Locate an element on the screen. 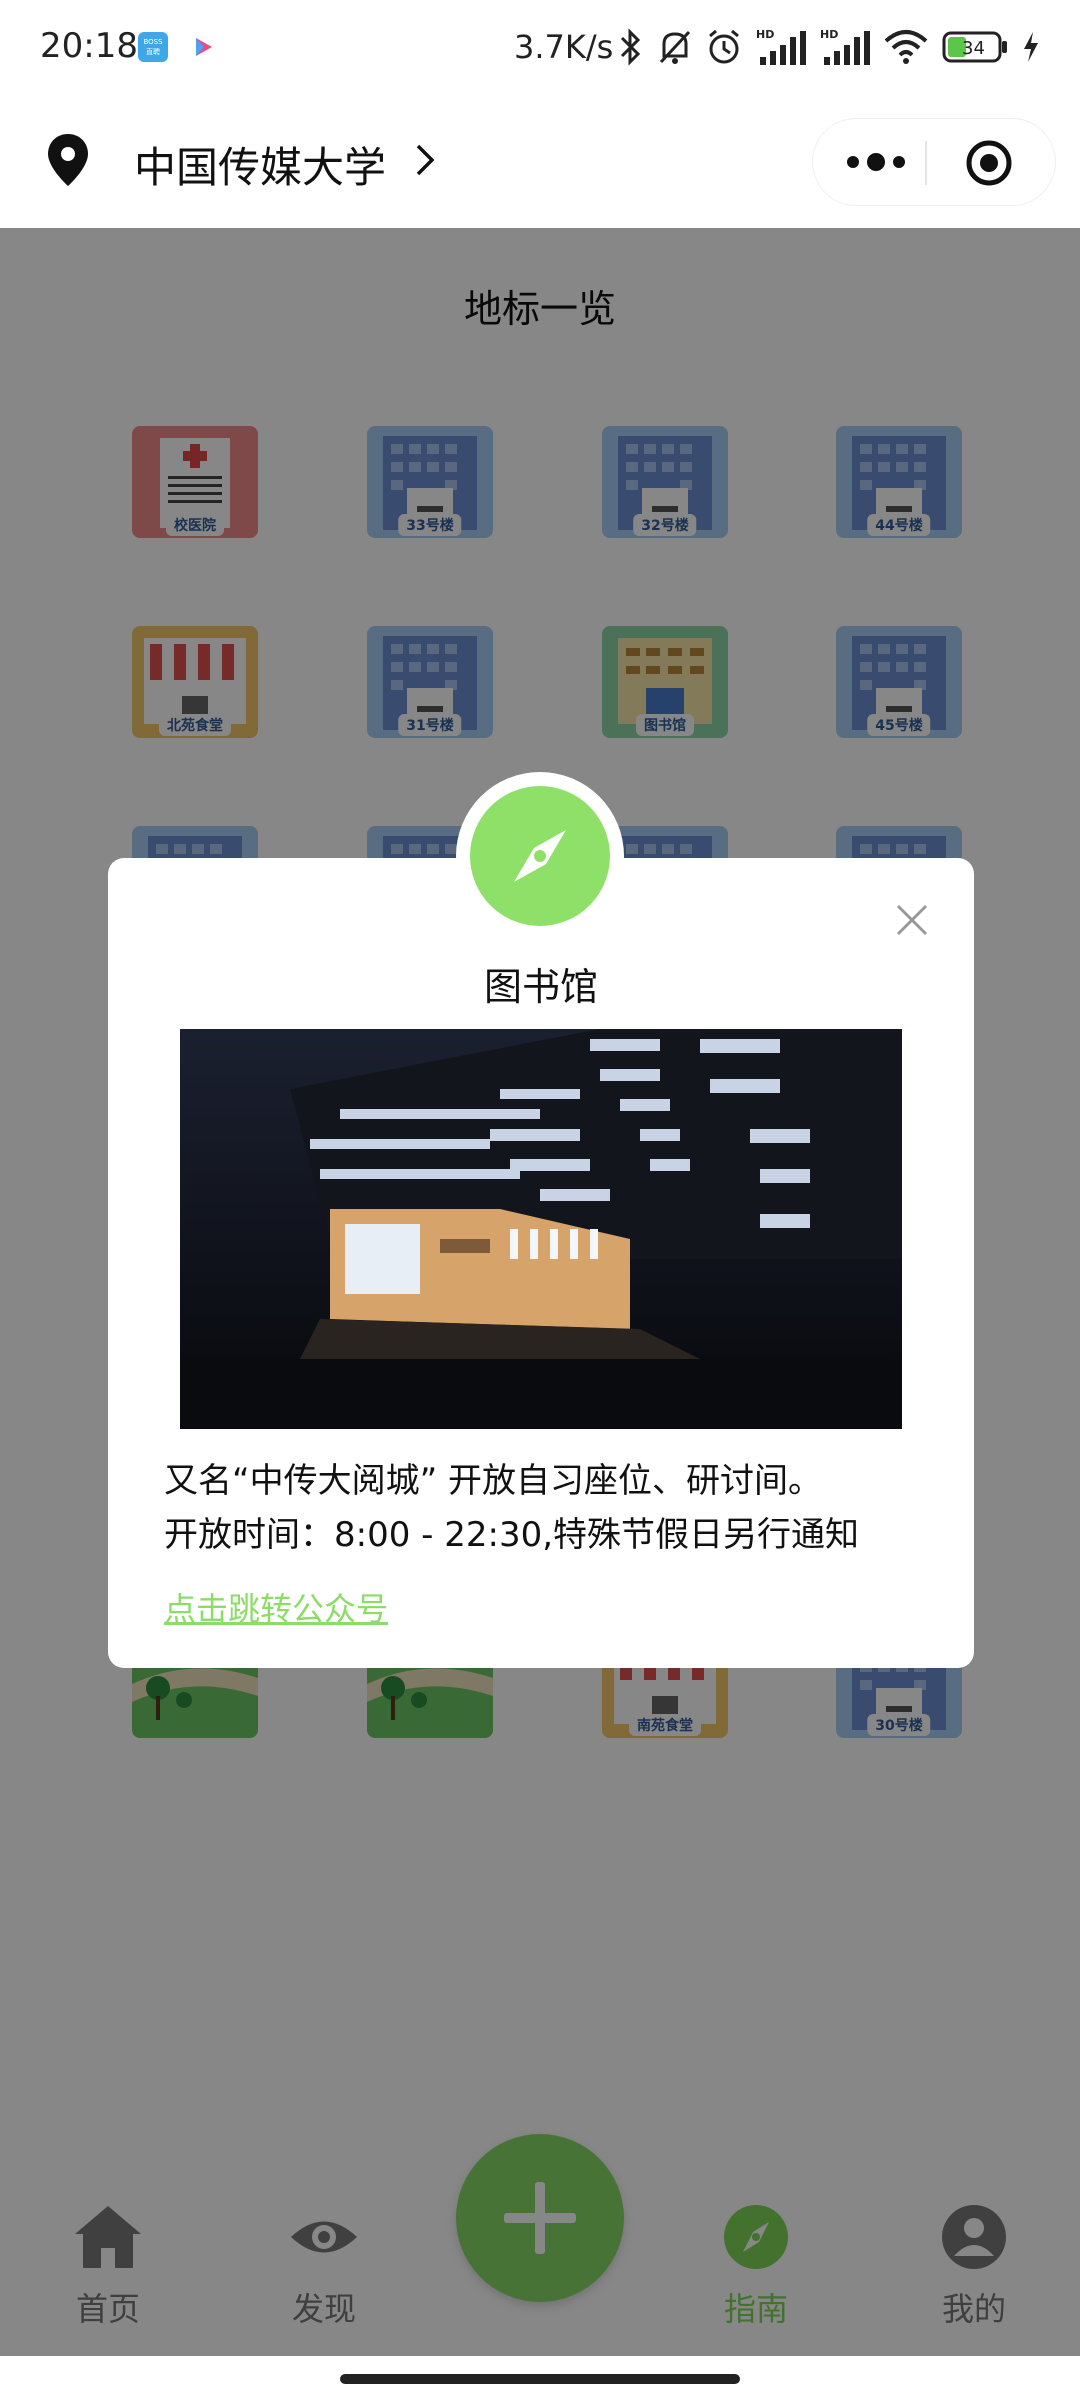 The height and width of the screenshot is (2400, 1080). chevron-right-icon is located at coordinates (425, 160).